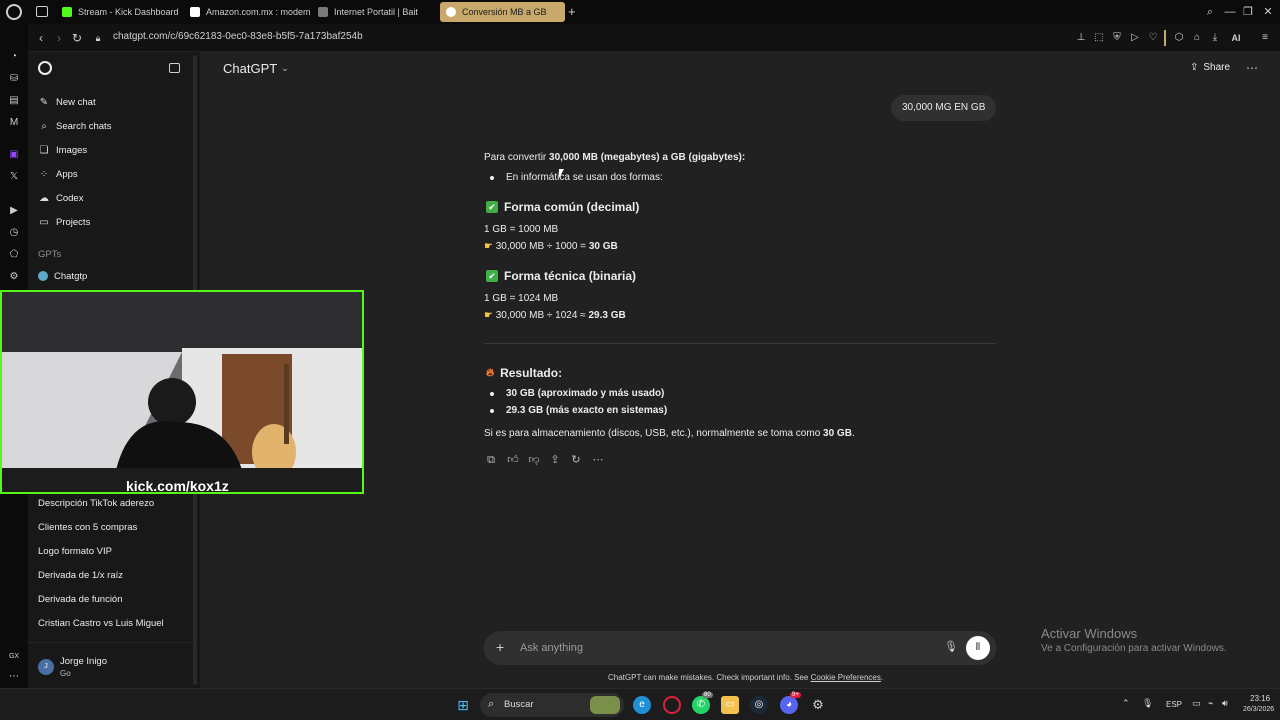 This screenshot has height=720, width=1280. What do you see at coordinates (491, 460) in the screenshot?
I see `copy-icon: ⧉` at bounding box center [491, 460].